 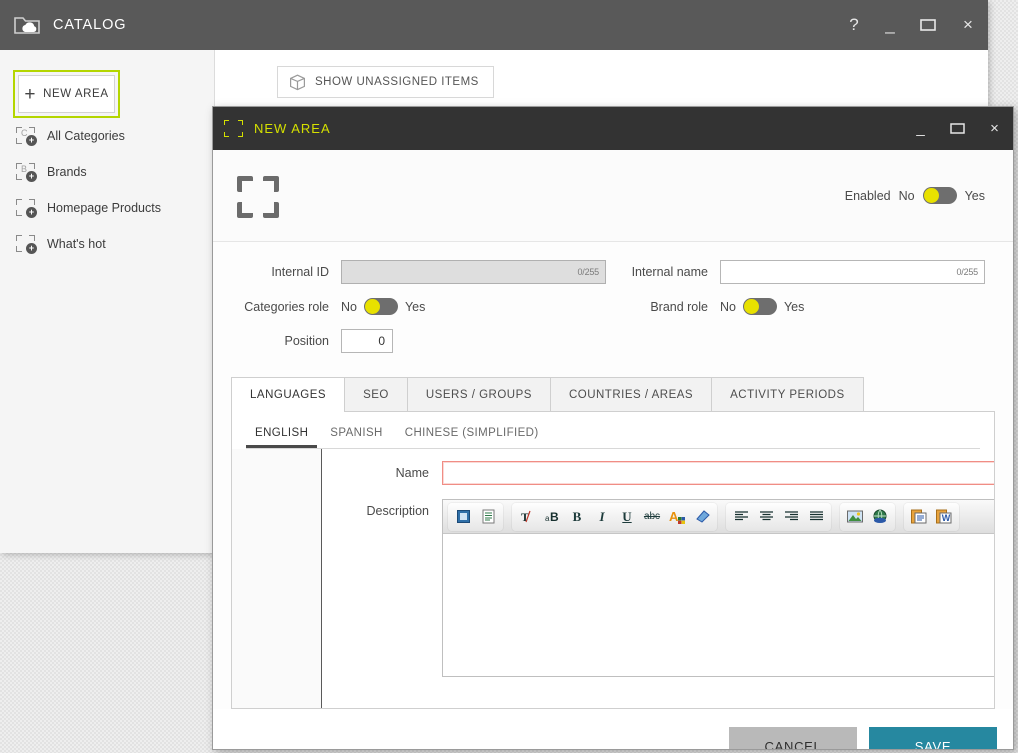 I want to click on language-tab-english: ENGLISH, so click(x=282, y=439).